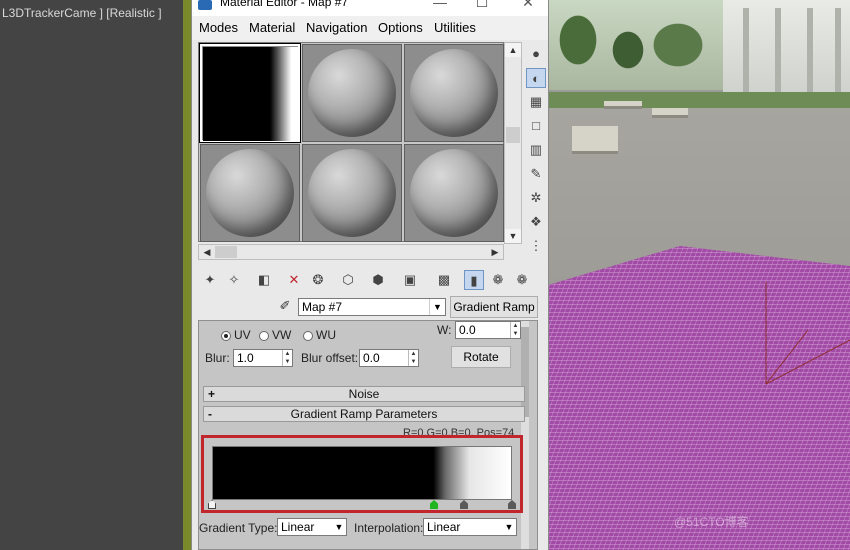 The width and height of the screenshot is (850, 550). What do you see at coordinates (498, 280) in the screenshot?
I see `go-forward-icon: ❁` at bounding box center [498, 280].